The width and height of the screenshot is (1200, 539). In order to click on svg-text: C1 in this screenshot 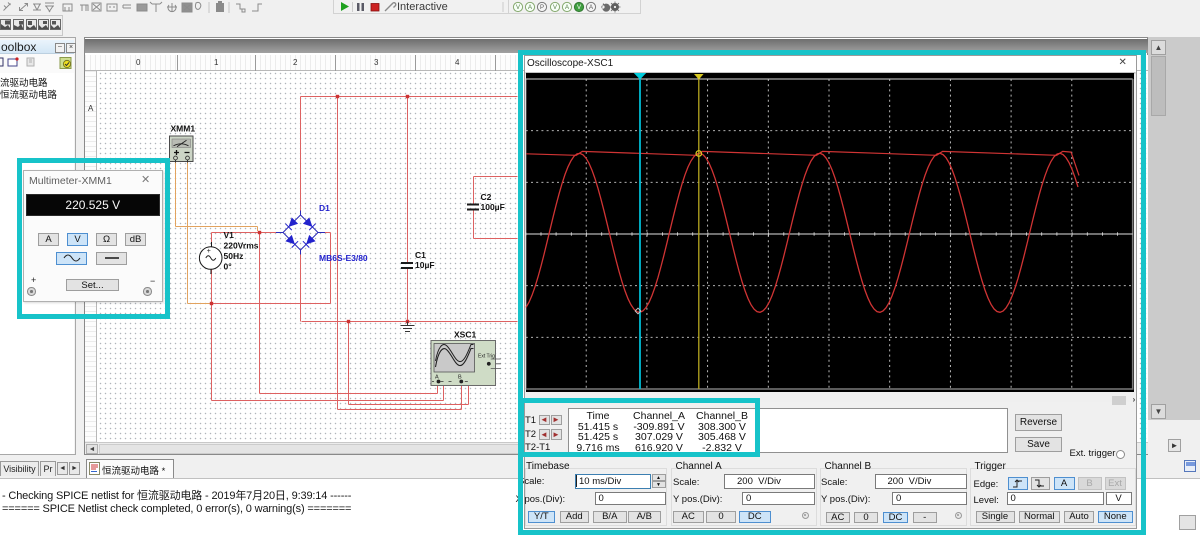, I will do `click(420, 255)`.